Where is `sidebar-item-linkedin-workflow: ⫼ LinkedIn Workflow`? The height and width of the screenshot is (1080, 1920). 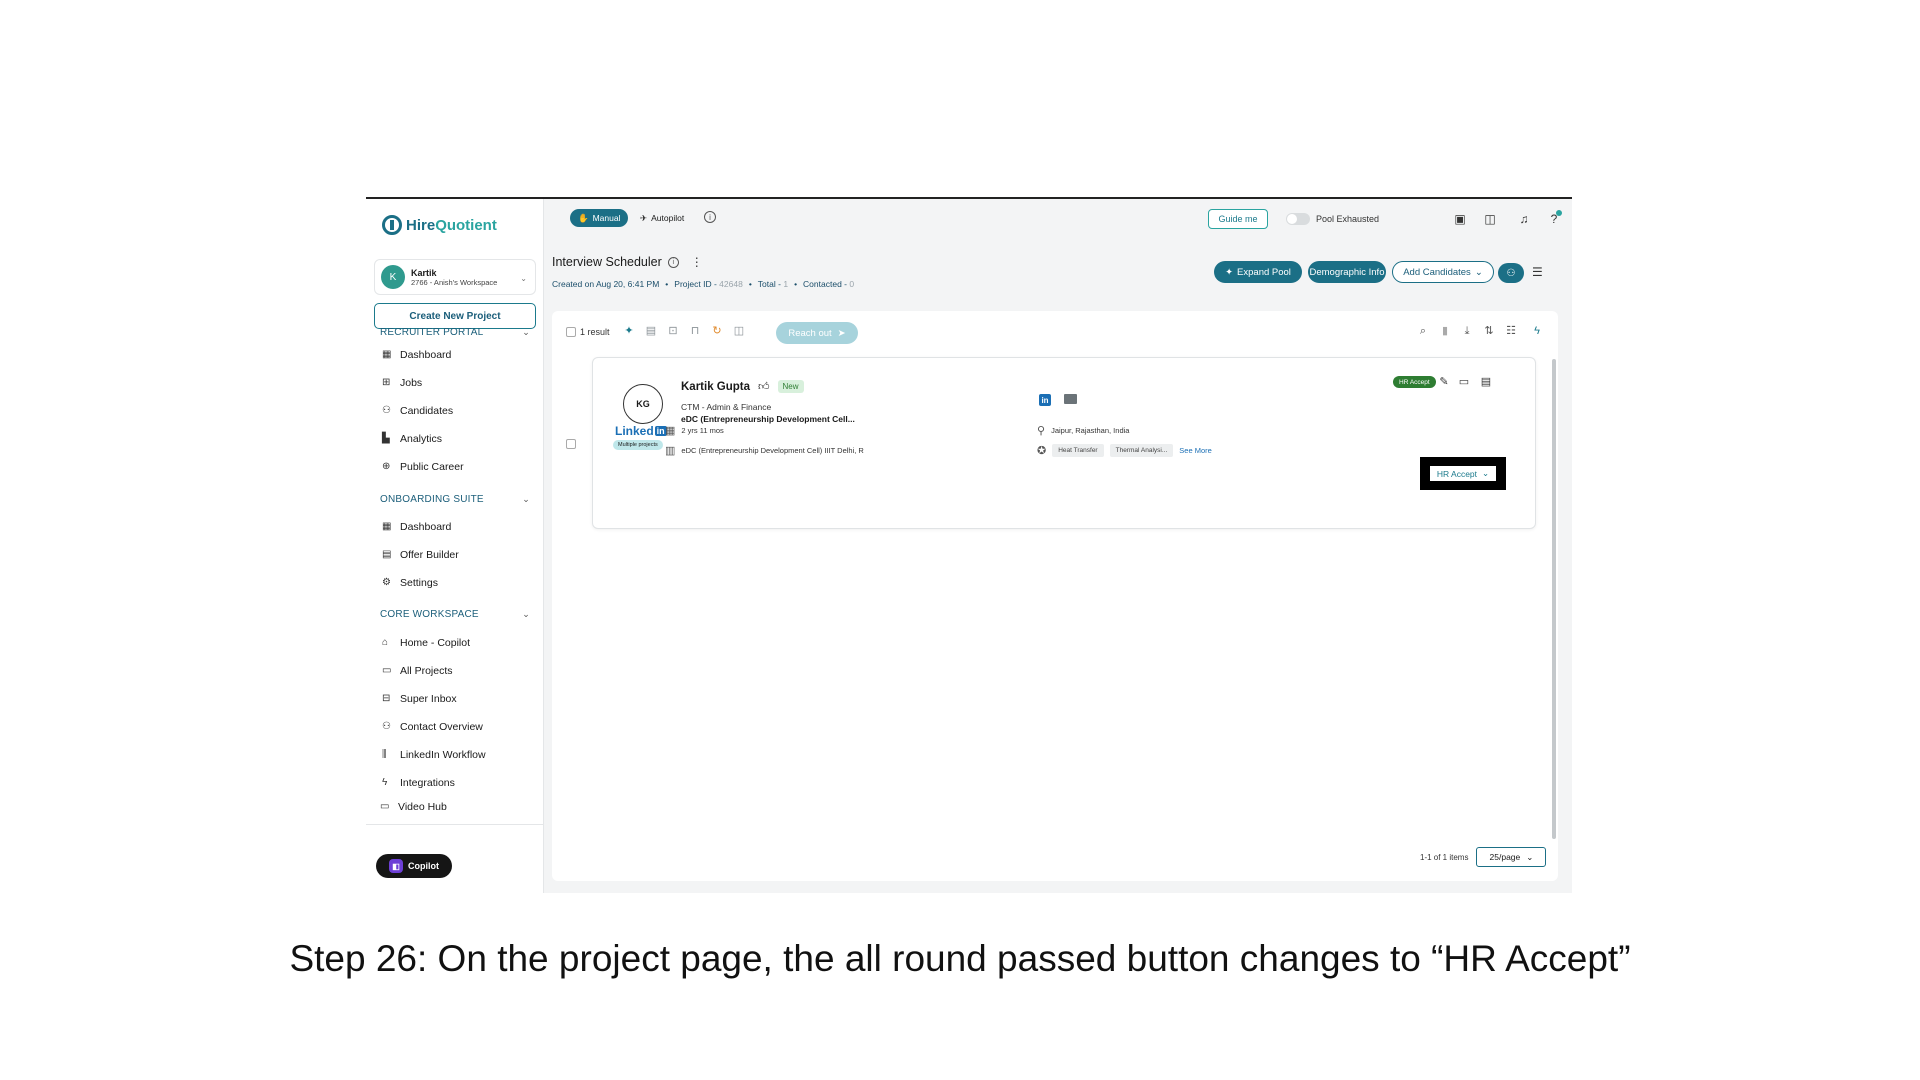
sidebar-item-linkedin-workflow: ⫼ LinkedIn Workflow is located at coordinates (434, 755).